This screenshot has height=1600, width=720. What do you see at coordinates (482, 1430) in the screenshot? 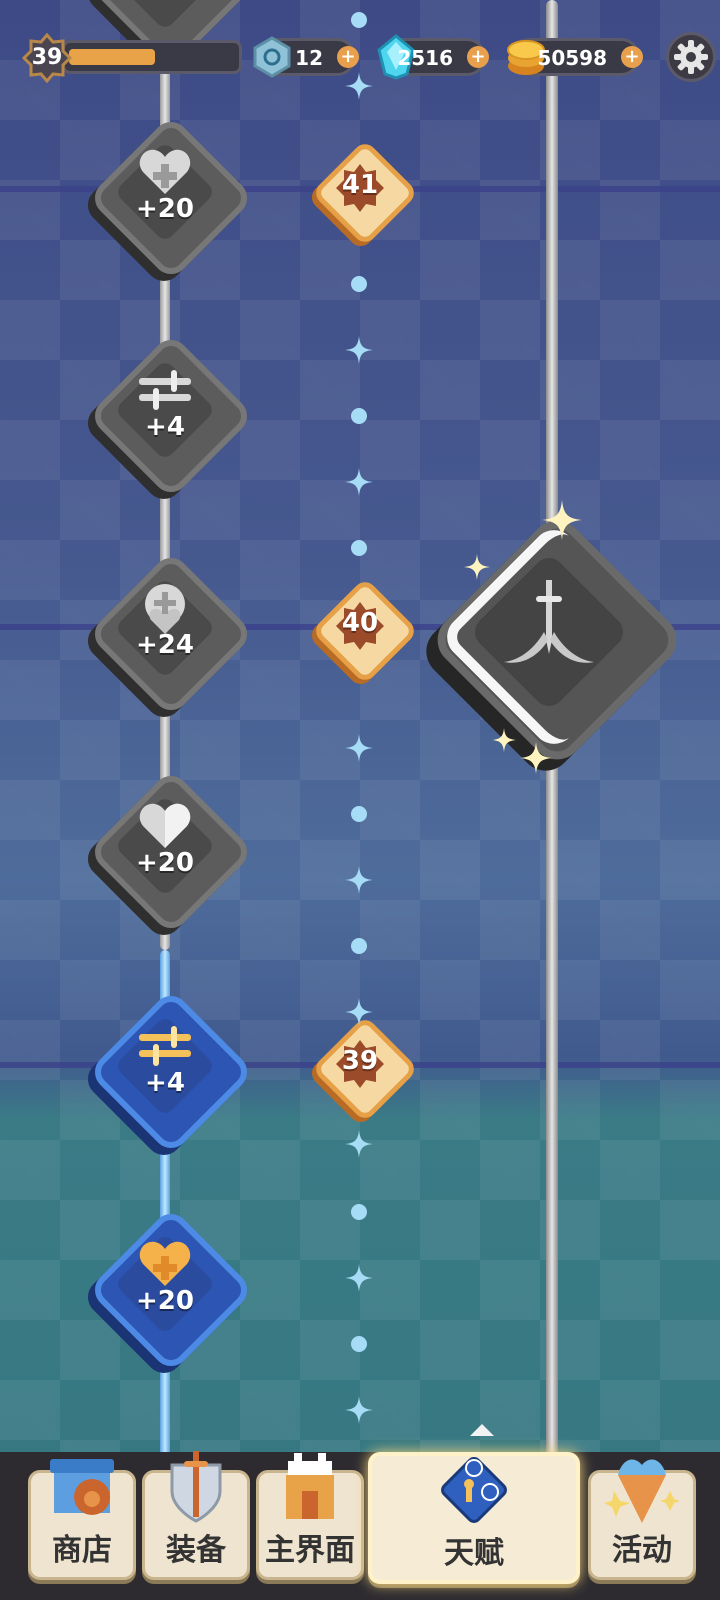
I see `selected-tab-indicator` at bounding box center [482, 1430].